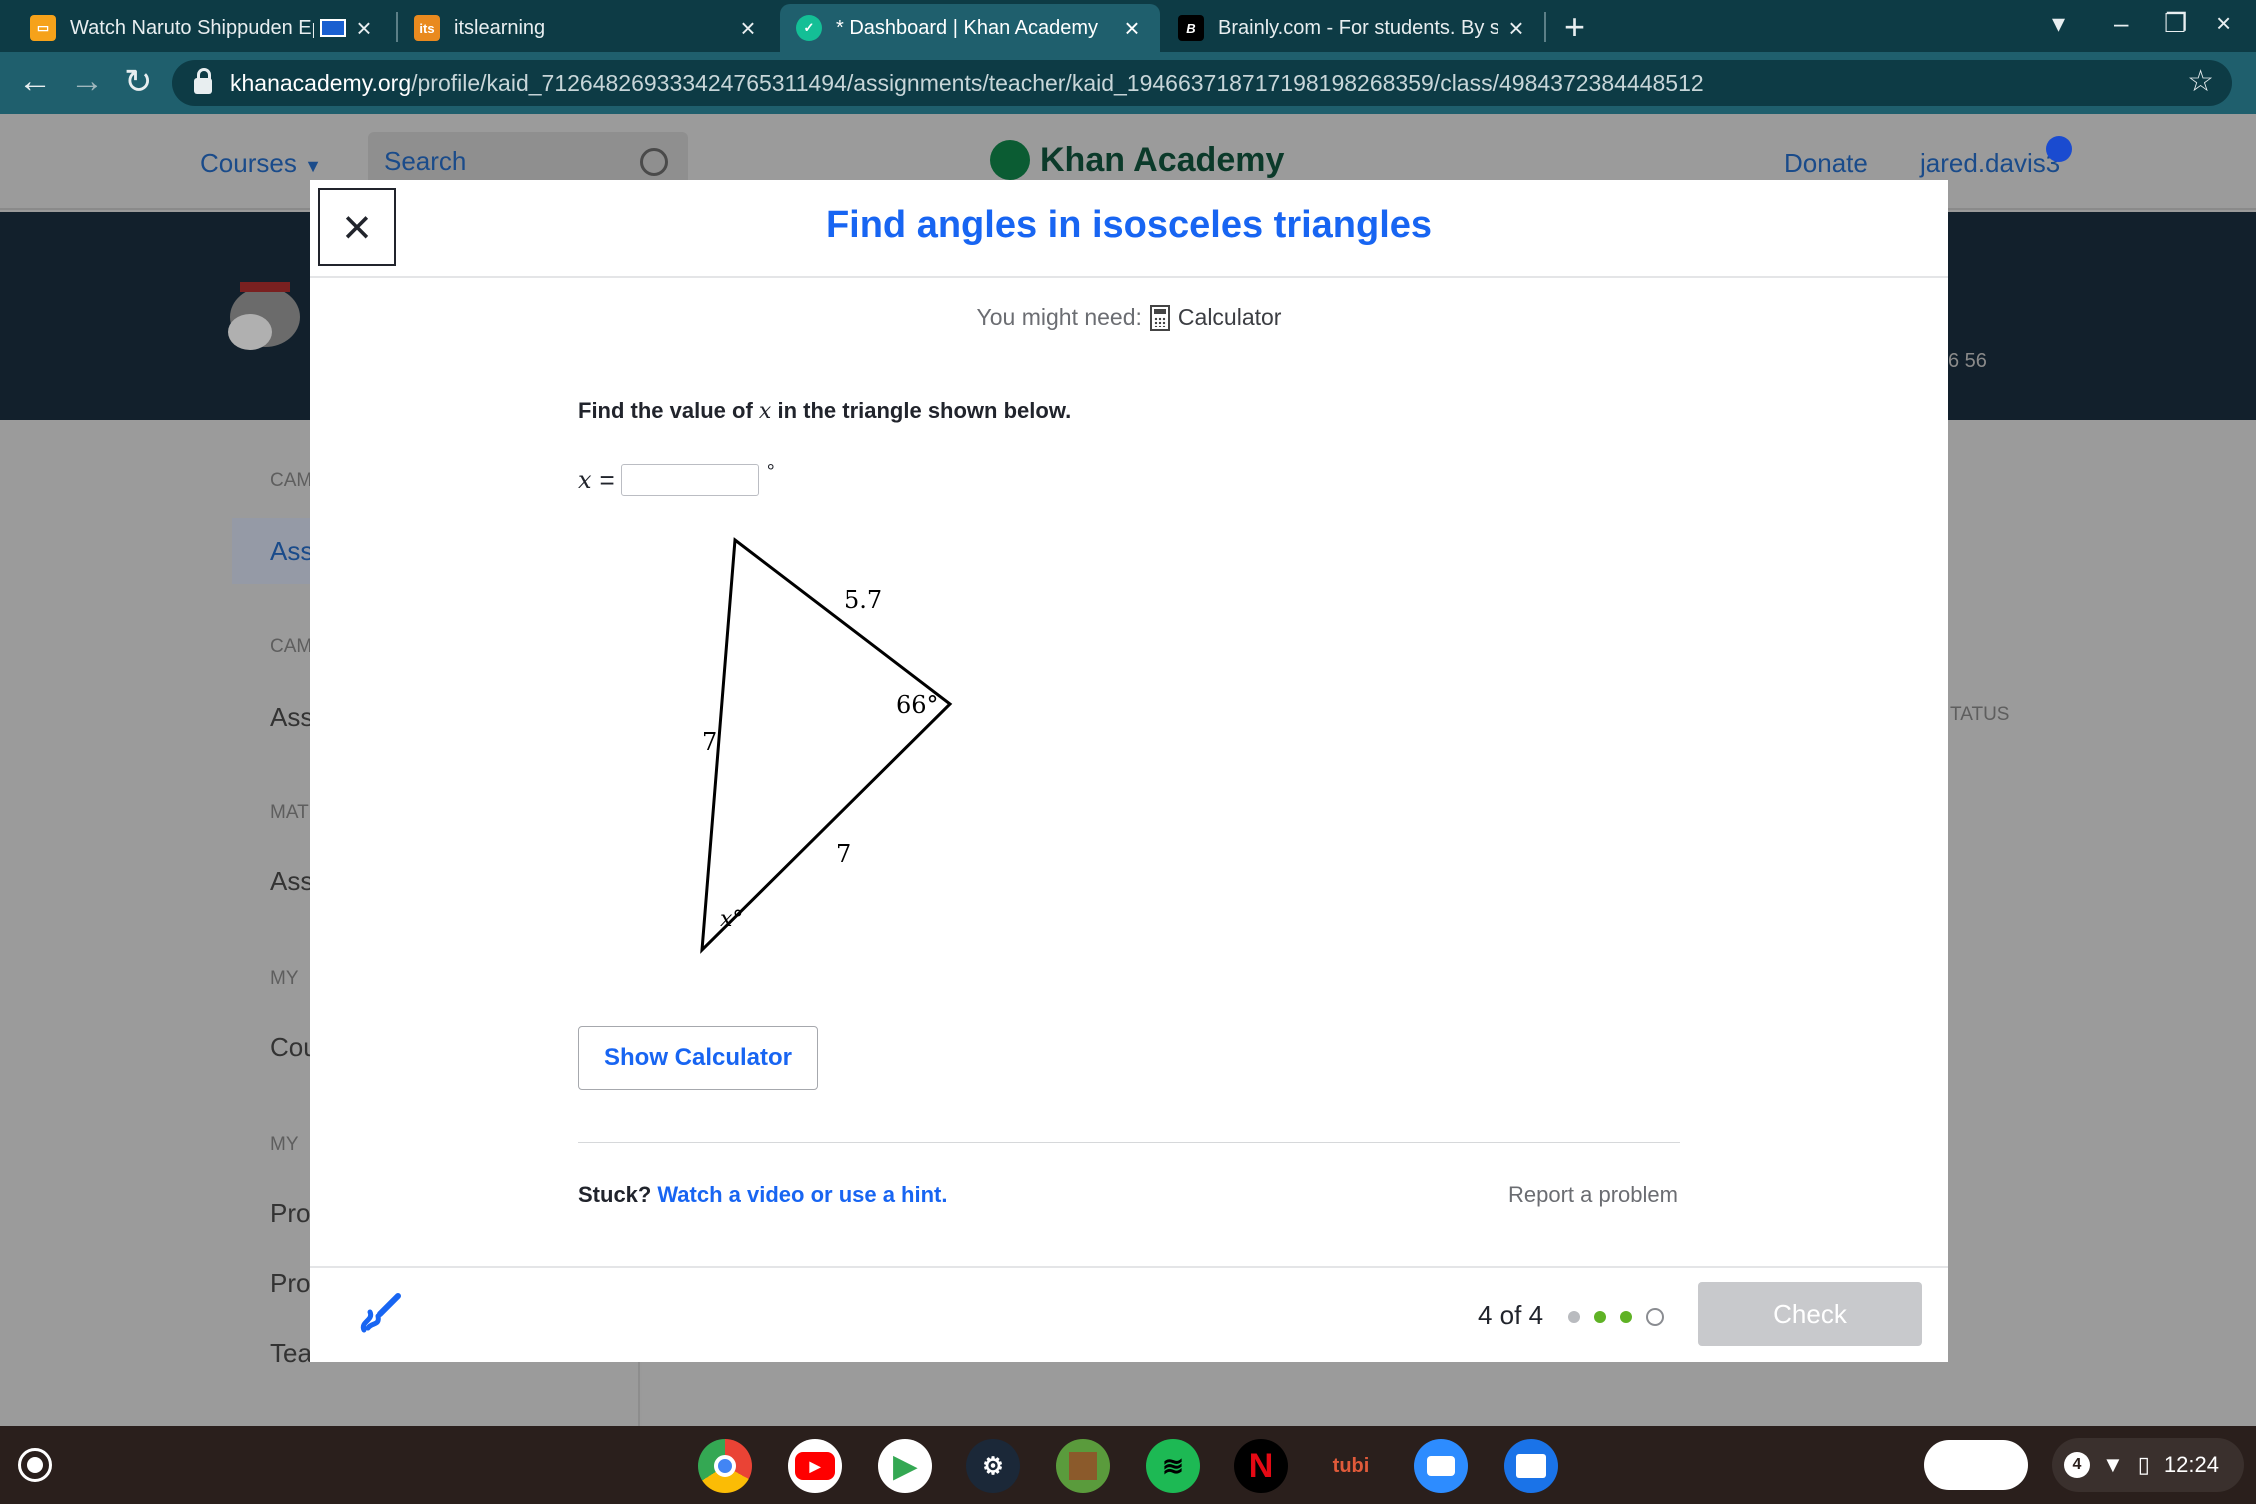  Describe the element at coordinates (35, 1465) in the screenshot. I see `launcher-icon` at that location.